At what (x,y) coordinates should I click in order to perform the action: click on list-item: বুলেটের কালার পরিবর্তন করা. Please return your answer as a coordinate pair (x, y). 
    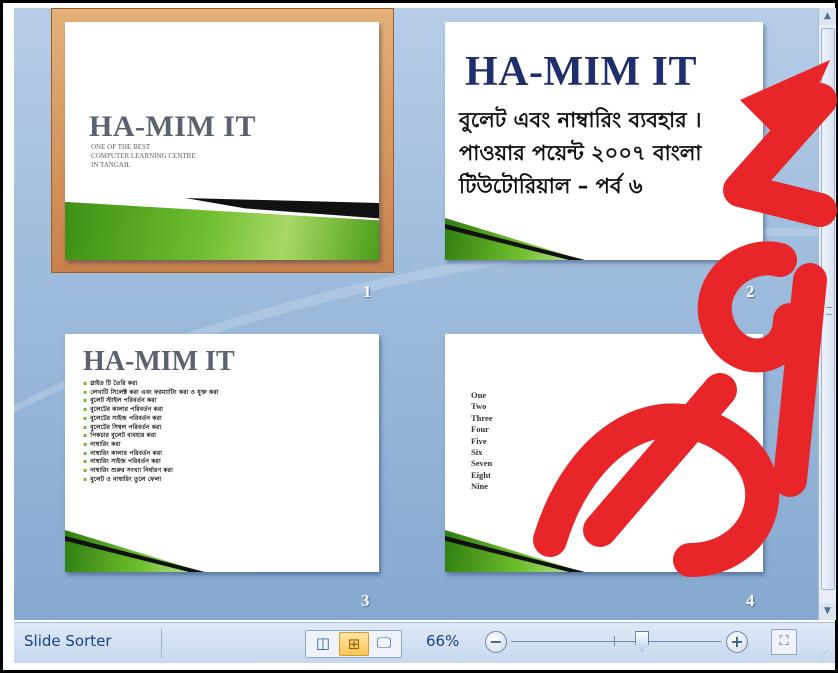
    Looking at the image, I should click on (228, 410).